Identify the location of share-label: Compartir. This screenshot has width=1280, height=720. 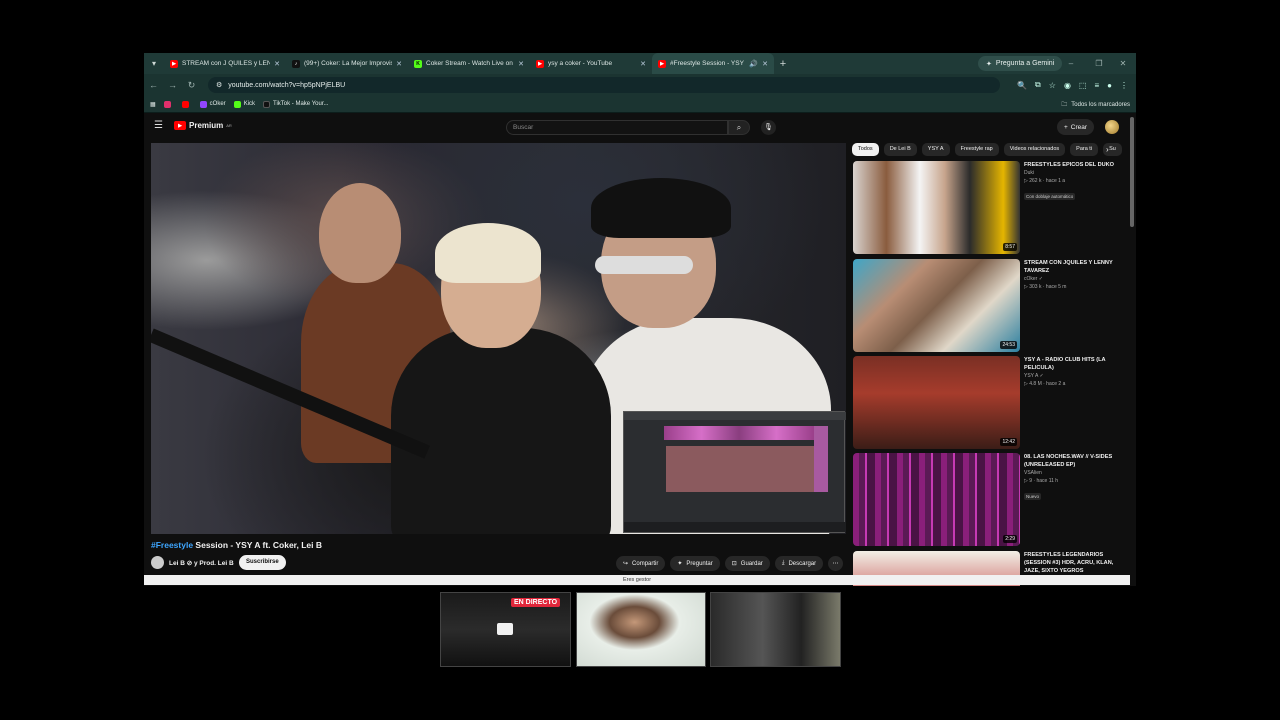
(645, 563).